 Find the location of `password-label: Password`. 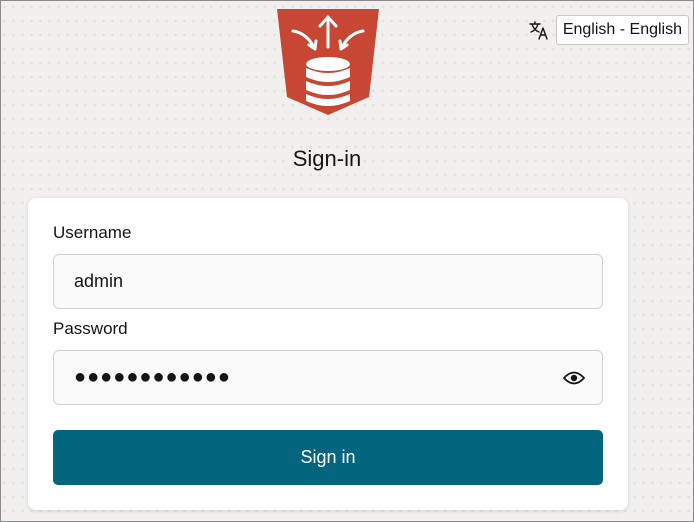

password-label: Password is located at coordinates (90, 328).